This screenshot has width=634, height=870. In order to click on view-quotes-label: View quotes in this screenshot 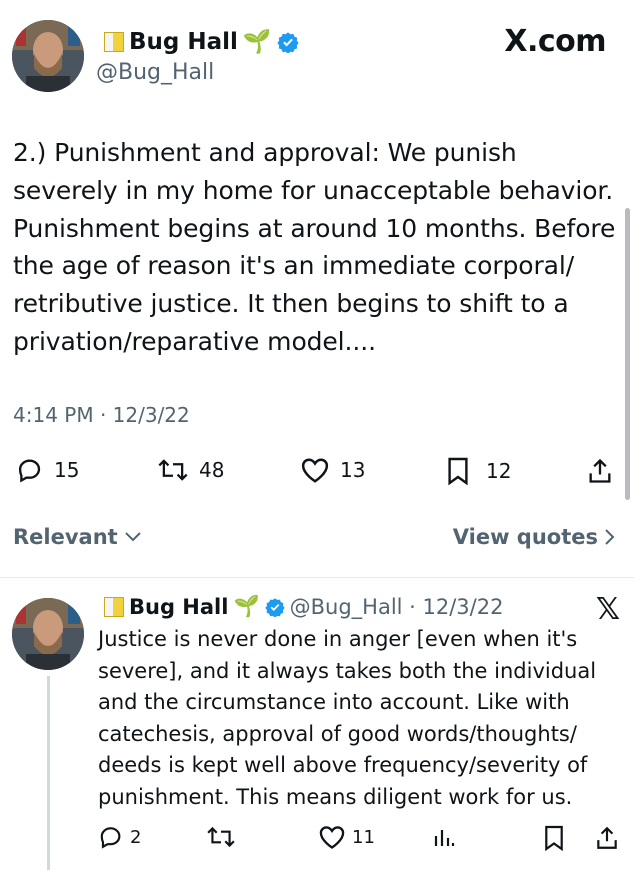, I will do `click(525, 537)`.